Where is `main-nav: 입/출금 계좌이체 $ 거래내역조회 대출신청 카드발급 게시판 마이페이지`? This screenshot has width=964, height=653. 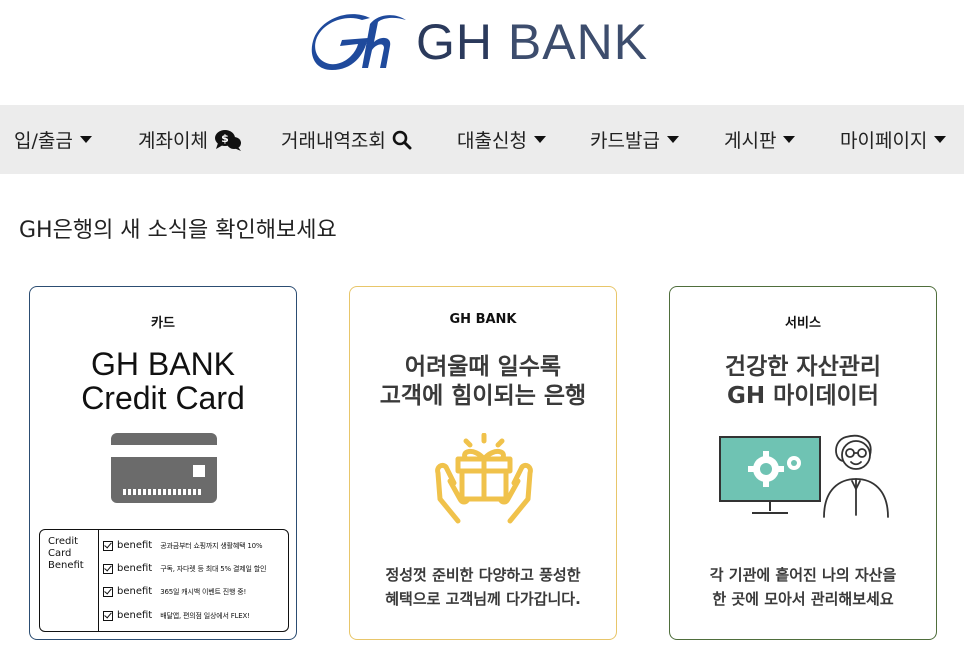 main-nav: 입/출금 계좌이체 $ 거래내역조회 대출신청 카드발급 게시판 마이페이지 is located at coordinates (482, 139).